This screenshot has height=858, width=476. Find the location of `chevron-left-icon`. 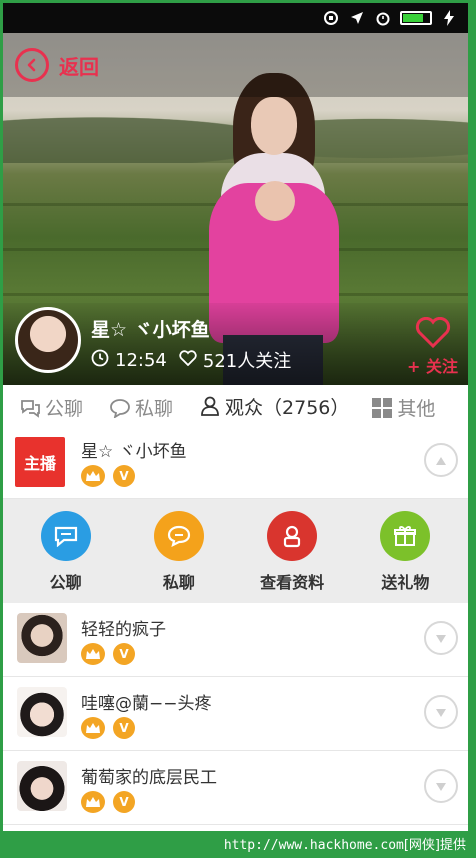

chevron-left-icon is located at coordinates (32, 65).